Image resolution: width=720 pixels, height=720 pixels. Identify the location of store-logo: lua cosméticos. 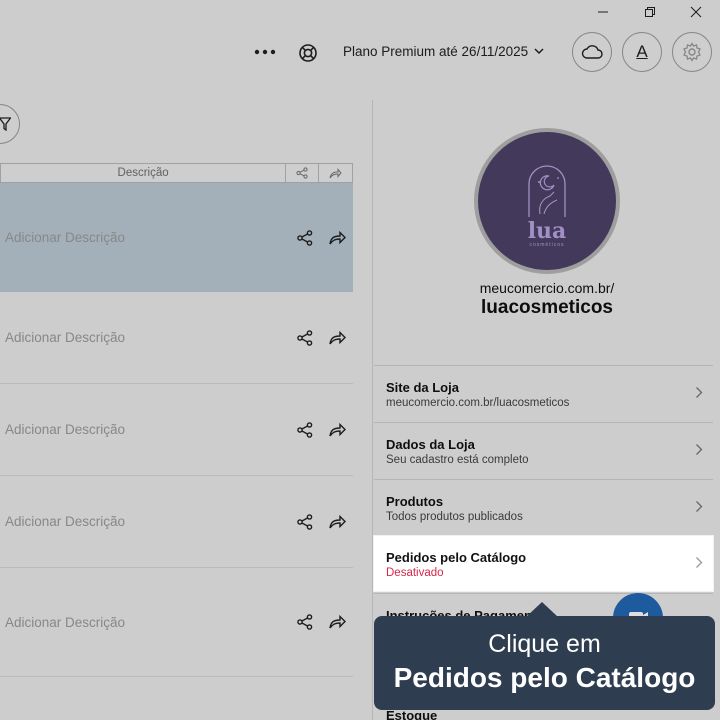
(547, 201).